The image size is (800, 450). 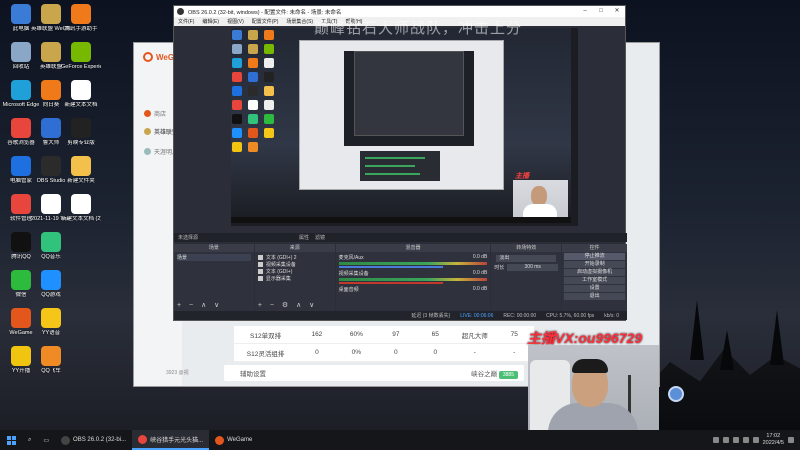 I want to click on menu-scene-collection: 场景集合(S), so click(x=299, y=21).